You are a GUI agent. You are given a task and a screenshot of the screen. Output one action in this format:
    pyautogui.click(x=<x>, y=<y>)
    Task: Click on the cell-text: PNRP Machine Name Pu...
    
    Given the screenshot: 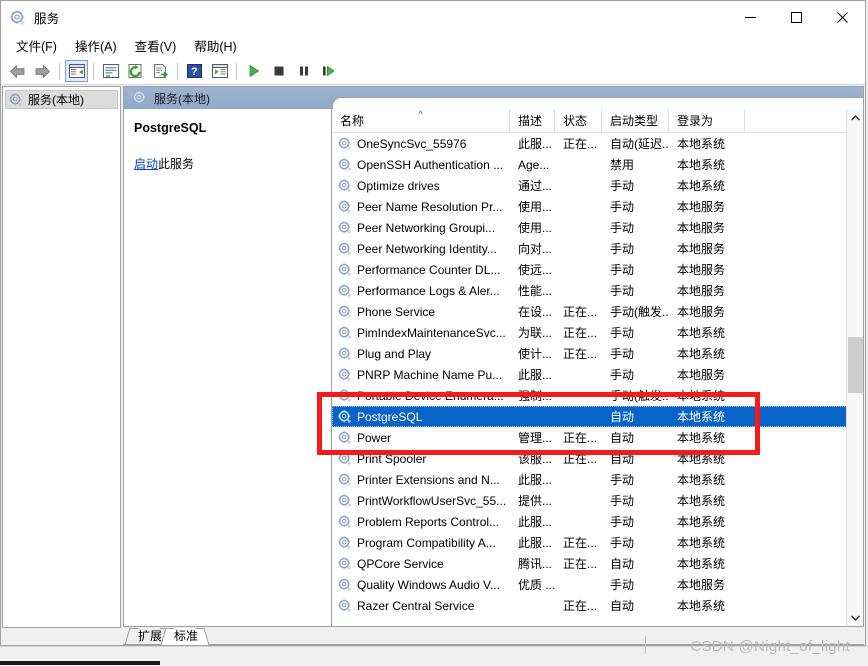 What is the action you would take?
    pyautogui.click(x=430, y=374)
    